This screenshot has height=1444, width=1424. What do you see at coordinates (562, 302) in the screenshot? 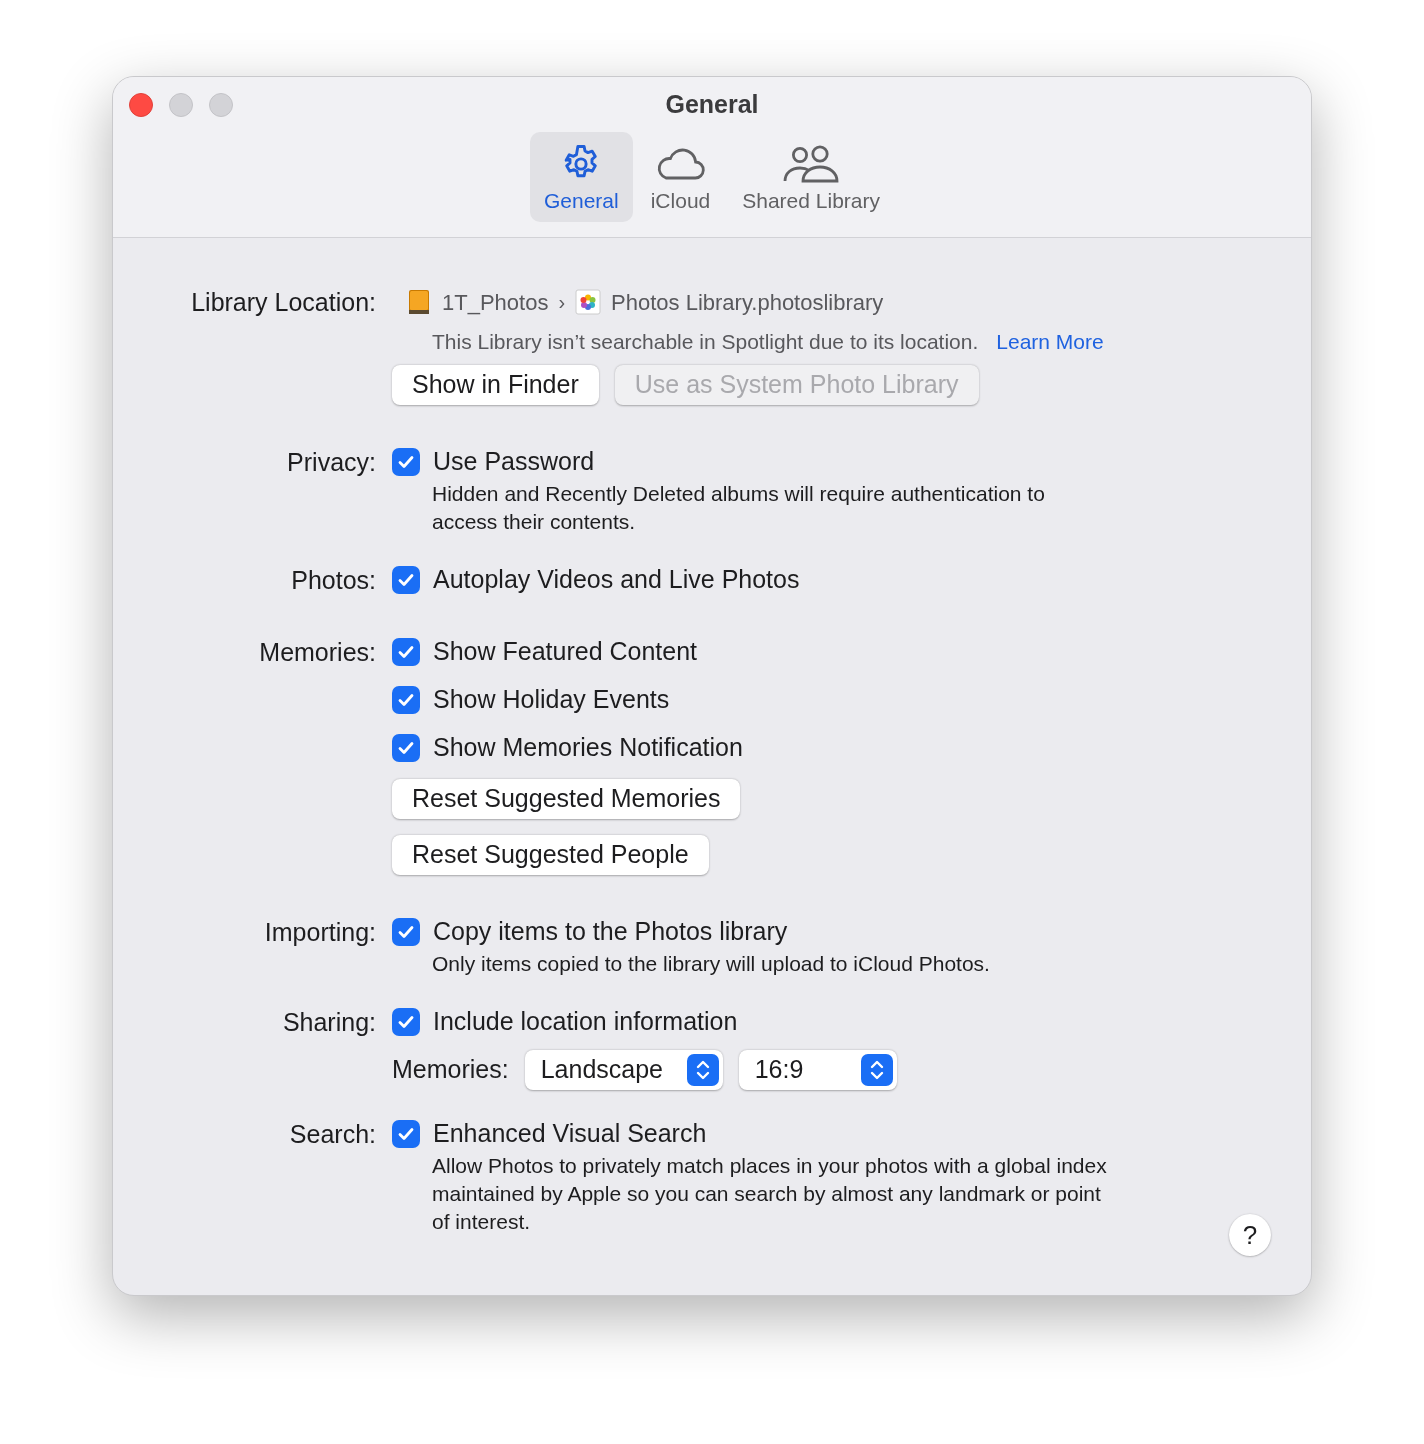
I see `chevron-icon: ›` at bounding box center [562, 302].